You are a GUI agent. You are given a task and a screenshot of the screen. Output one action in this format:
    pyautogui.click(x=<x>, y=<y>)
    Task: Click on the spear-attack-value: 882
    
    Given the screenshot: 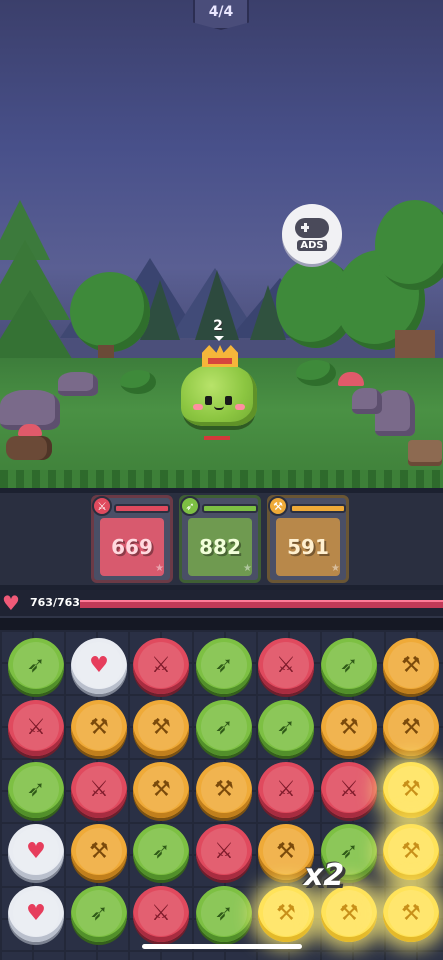 What is the action you would take?
    pyautogui.click(x=220, y=547)
    